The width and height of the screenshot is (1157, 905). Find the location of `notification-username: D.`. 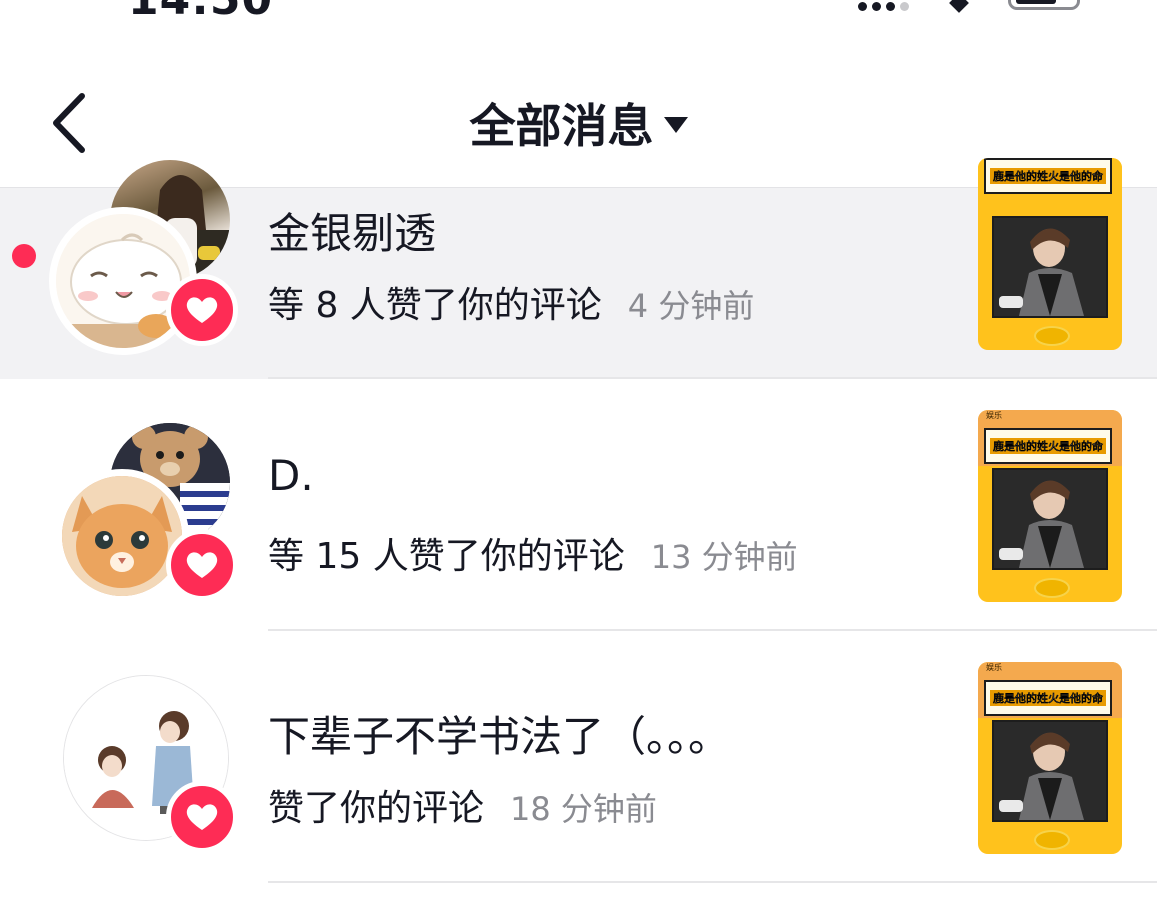

notification-username: D. is located at coordinates (291, 475).